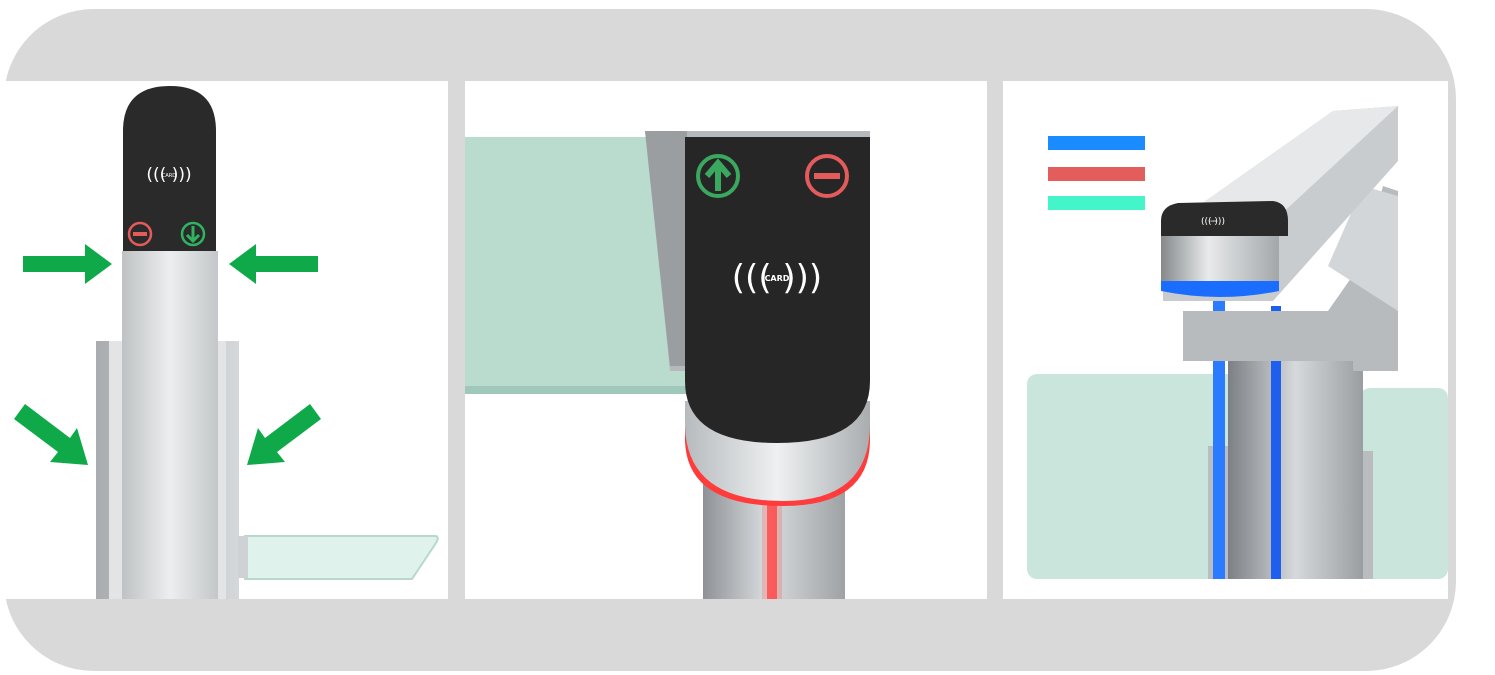  What do you see at coordinates (1295, 455) in the screenshot?
I see `main-column` at bounding box center [1295, 455].